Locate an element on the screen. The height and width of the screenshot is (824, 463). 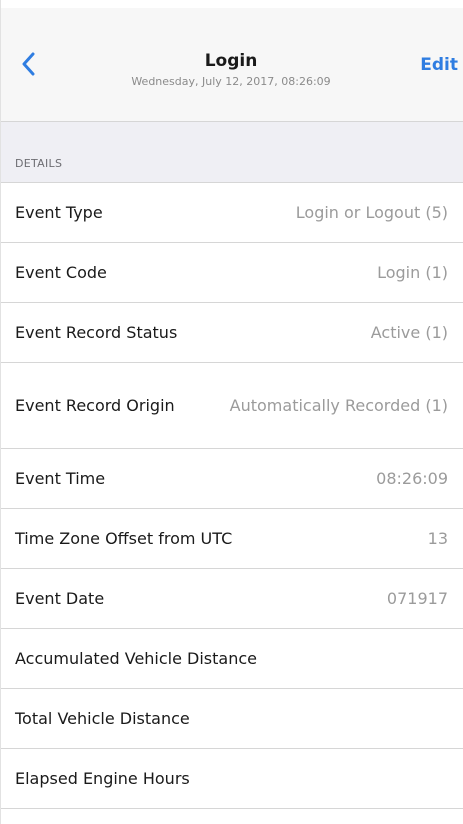
row-value: Automatically Recorded (1) is located at coordinates (338, 405).